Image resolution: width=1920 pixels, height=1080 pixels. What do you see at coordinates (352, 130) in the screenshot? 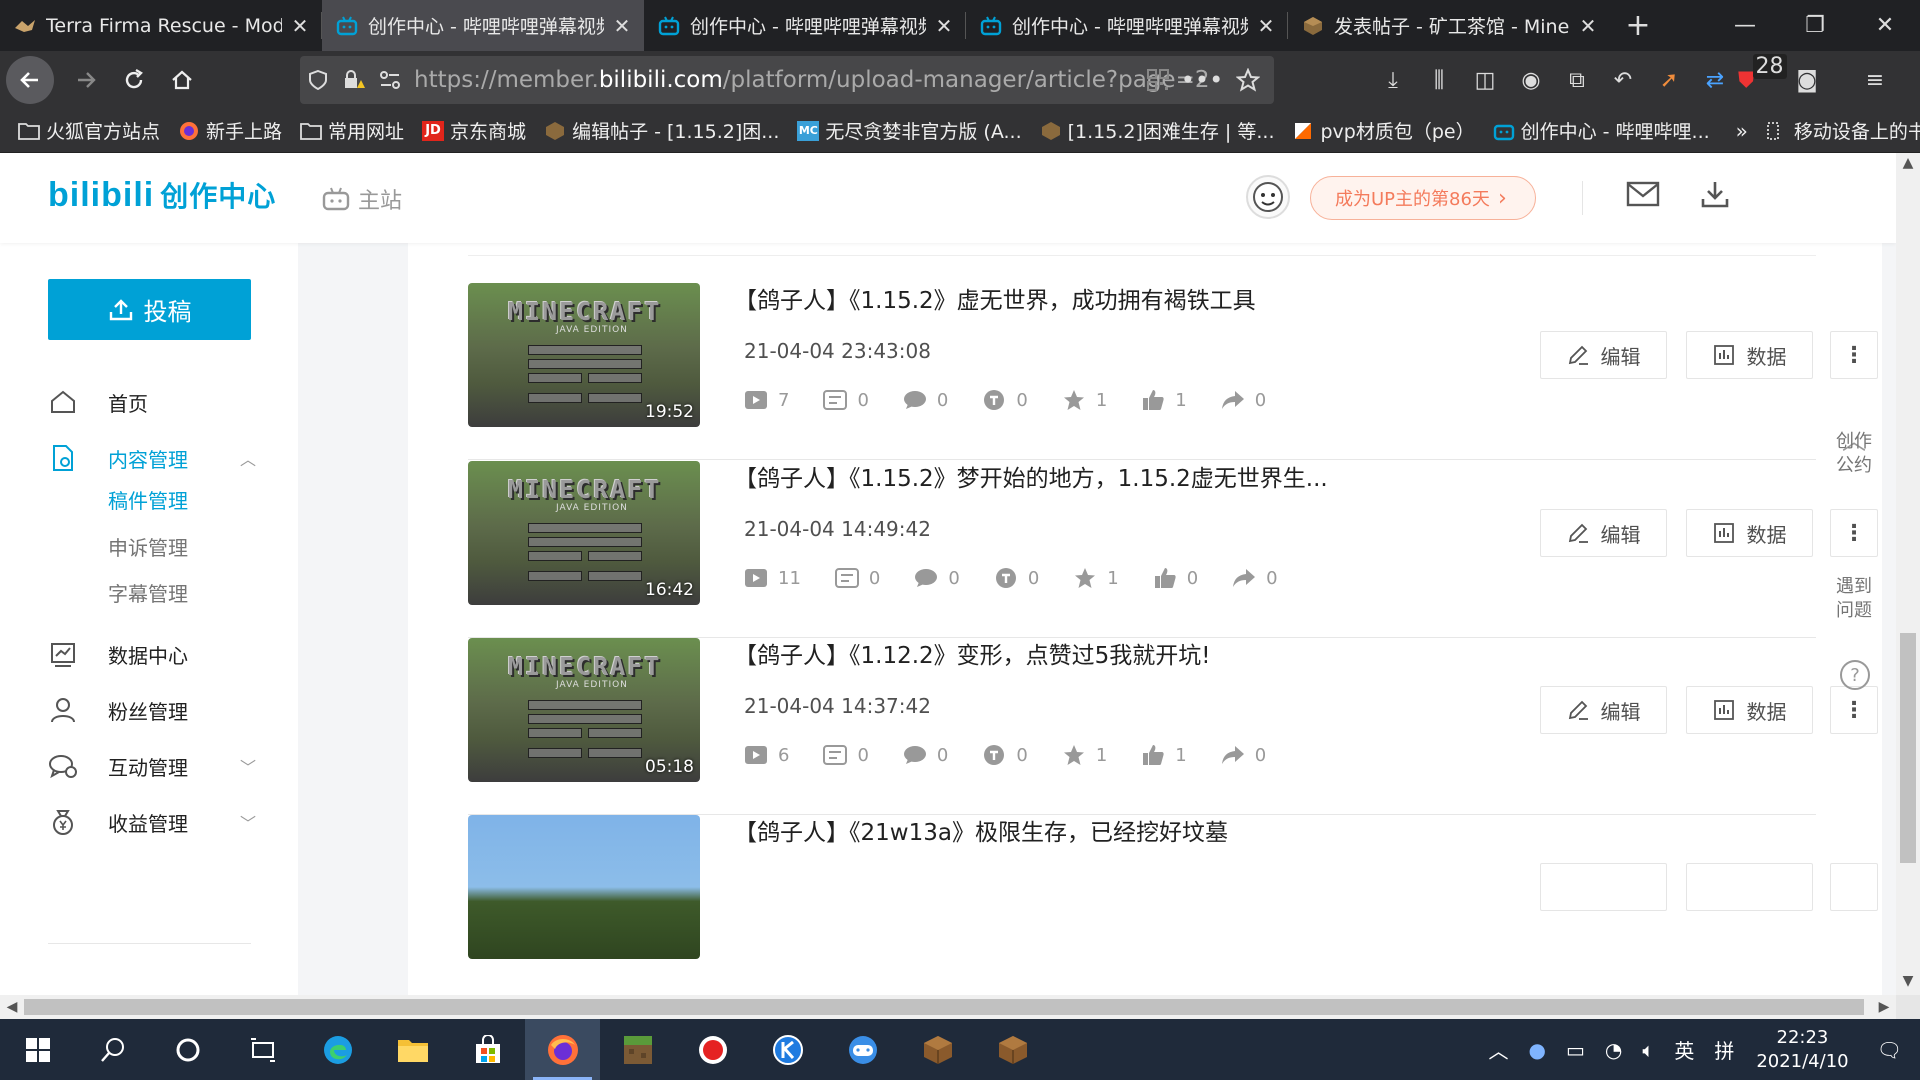
I see `bookmark-item: 常用网址` at bounding box center [352, 130].